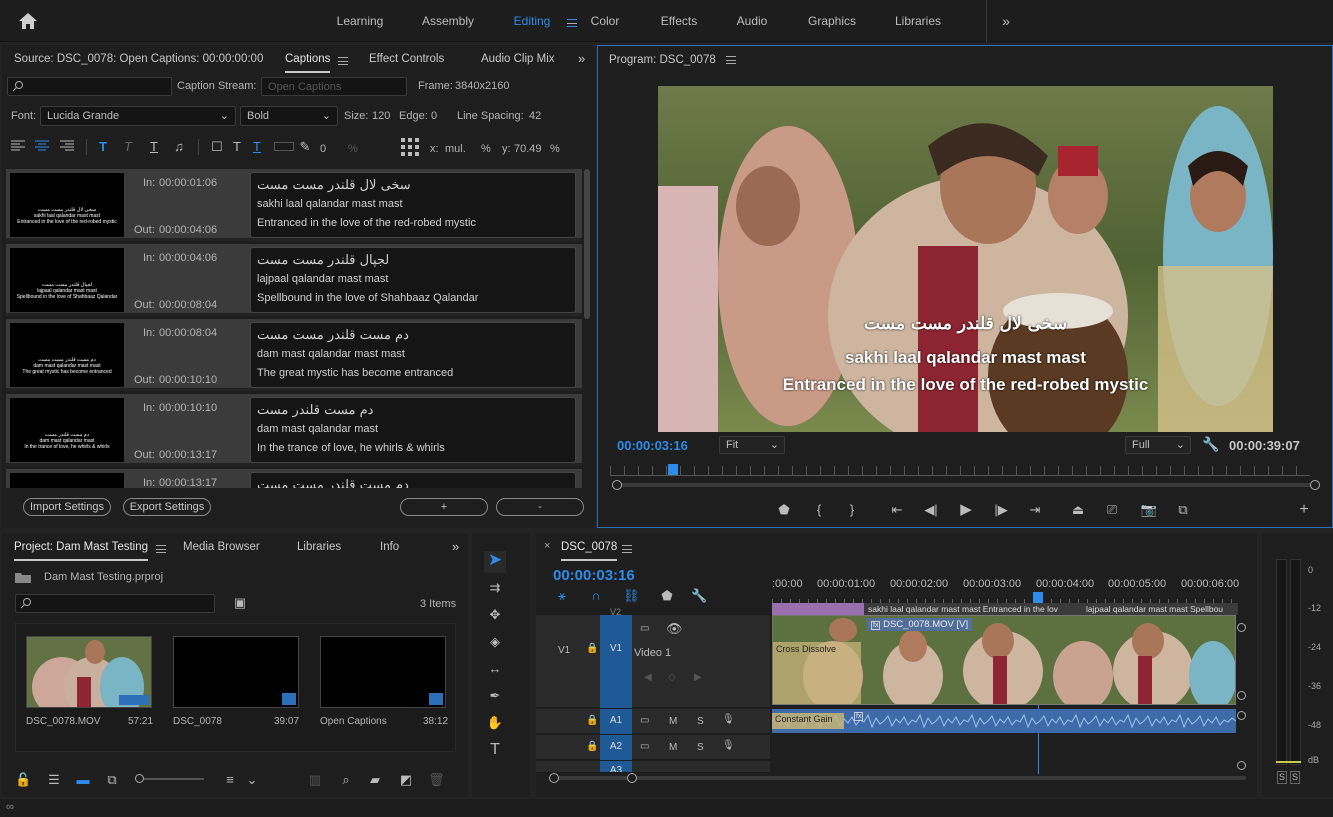 This screenshot has width=1333, height=817. Describe the element at coordinates (817, 673) in the screenshot. I see `cross-dissolve-transition: Cross Dissolve` at that location.